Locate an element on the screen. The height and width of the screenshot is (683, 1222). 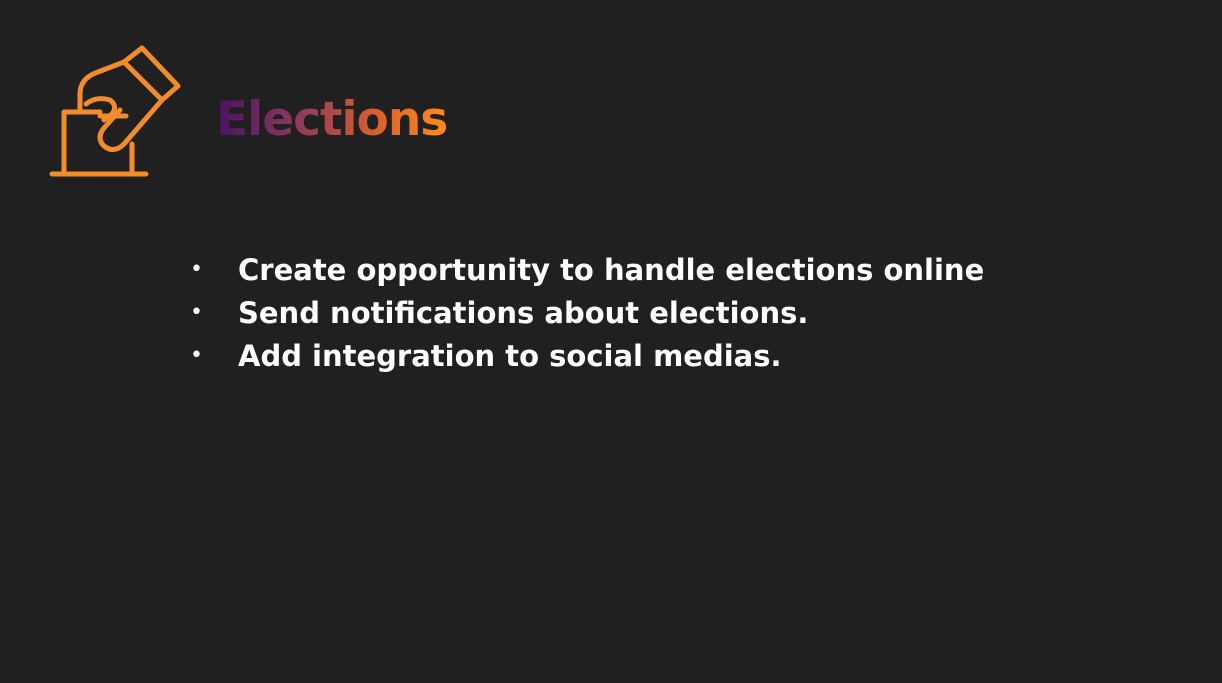
ballot-box-hand-icon is located at coordinates (115, 111).